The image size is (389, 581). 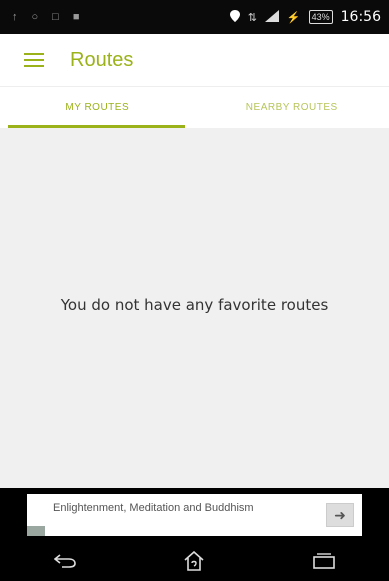 What do you see at coordinates (97, 107) in the screenshot?
I see `tab-my-routes: MY ROUTES` at bounding box center [97, 107].